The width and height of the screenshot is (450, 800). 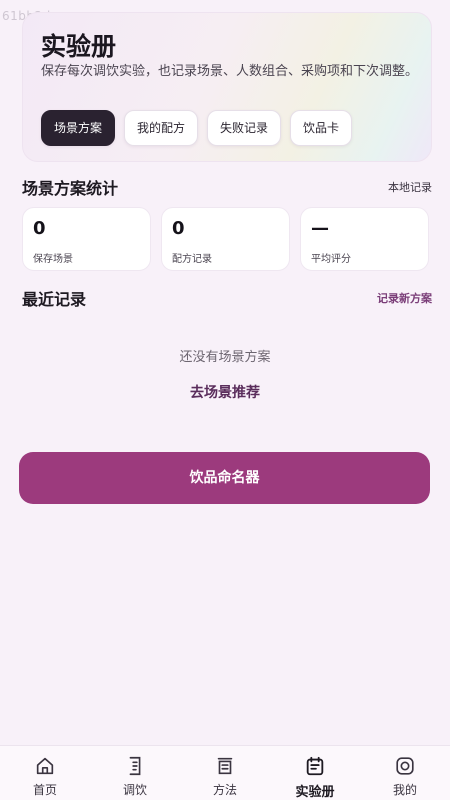 I want to click on empty-state-text: 还没有场景方案, so click(x=225, y=357).